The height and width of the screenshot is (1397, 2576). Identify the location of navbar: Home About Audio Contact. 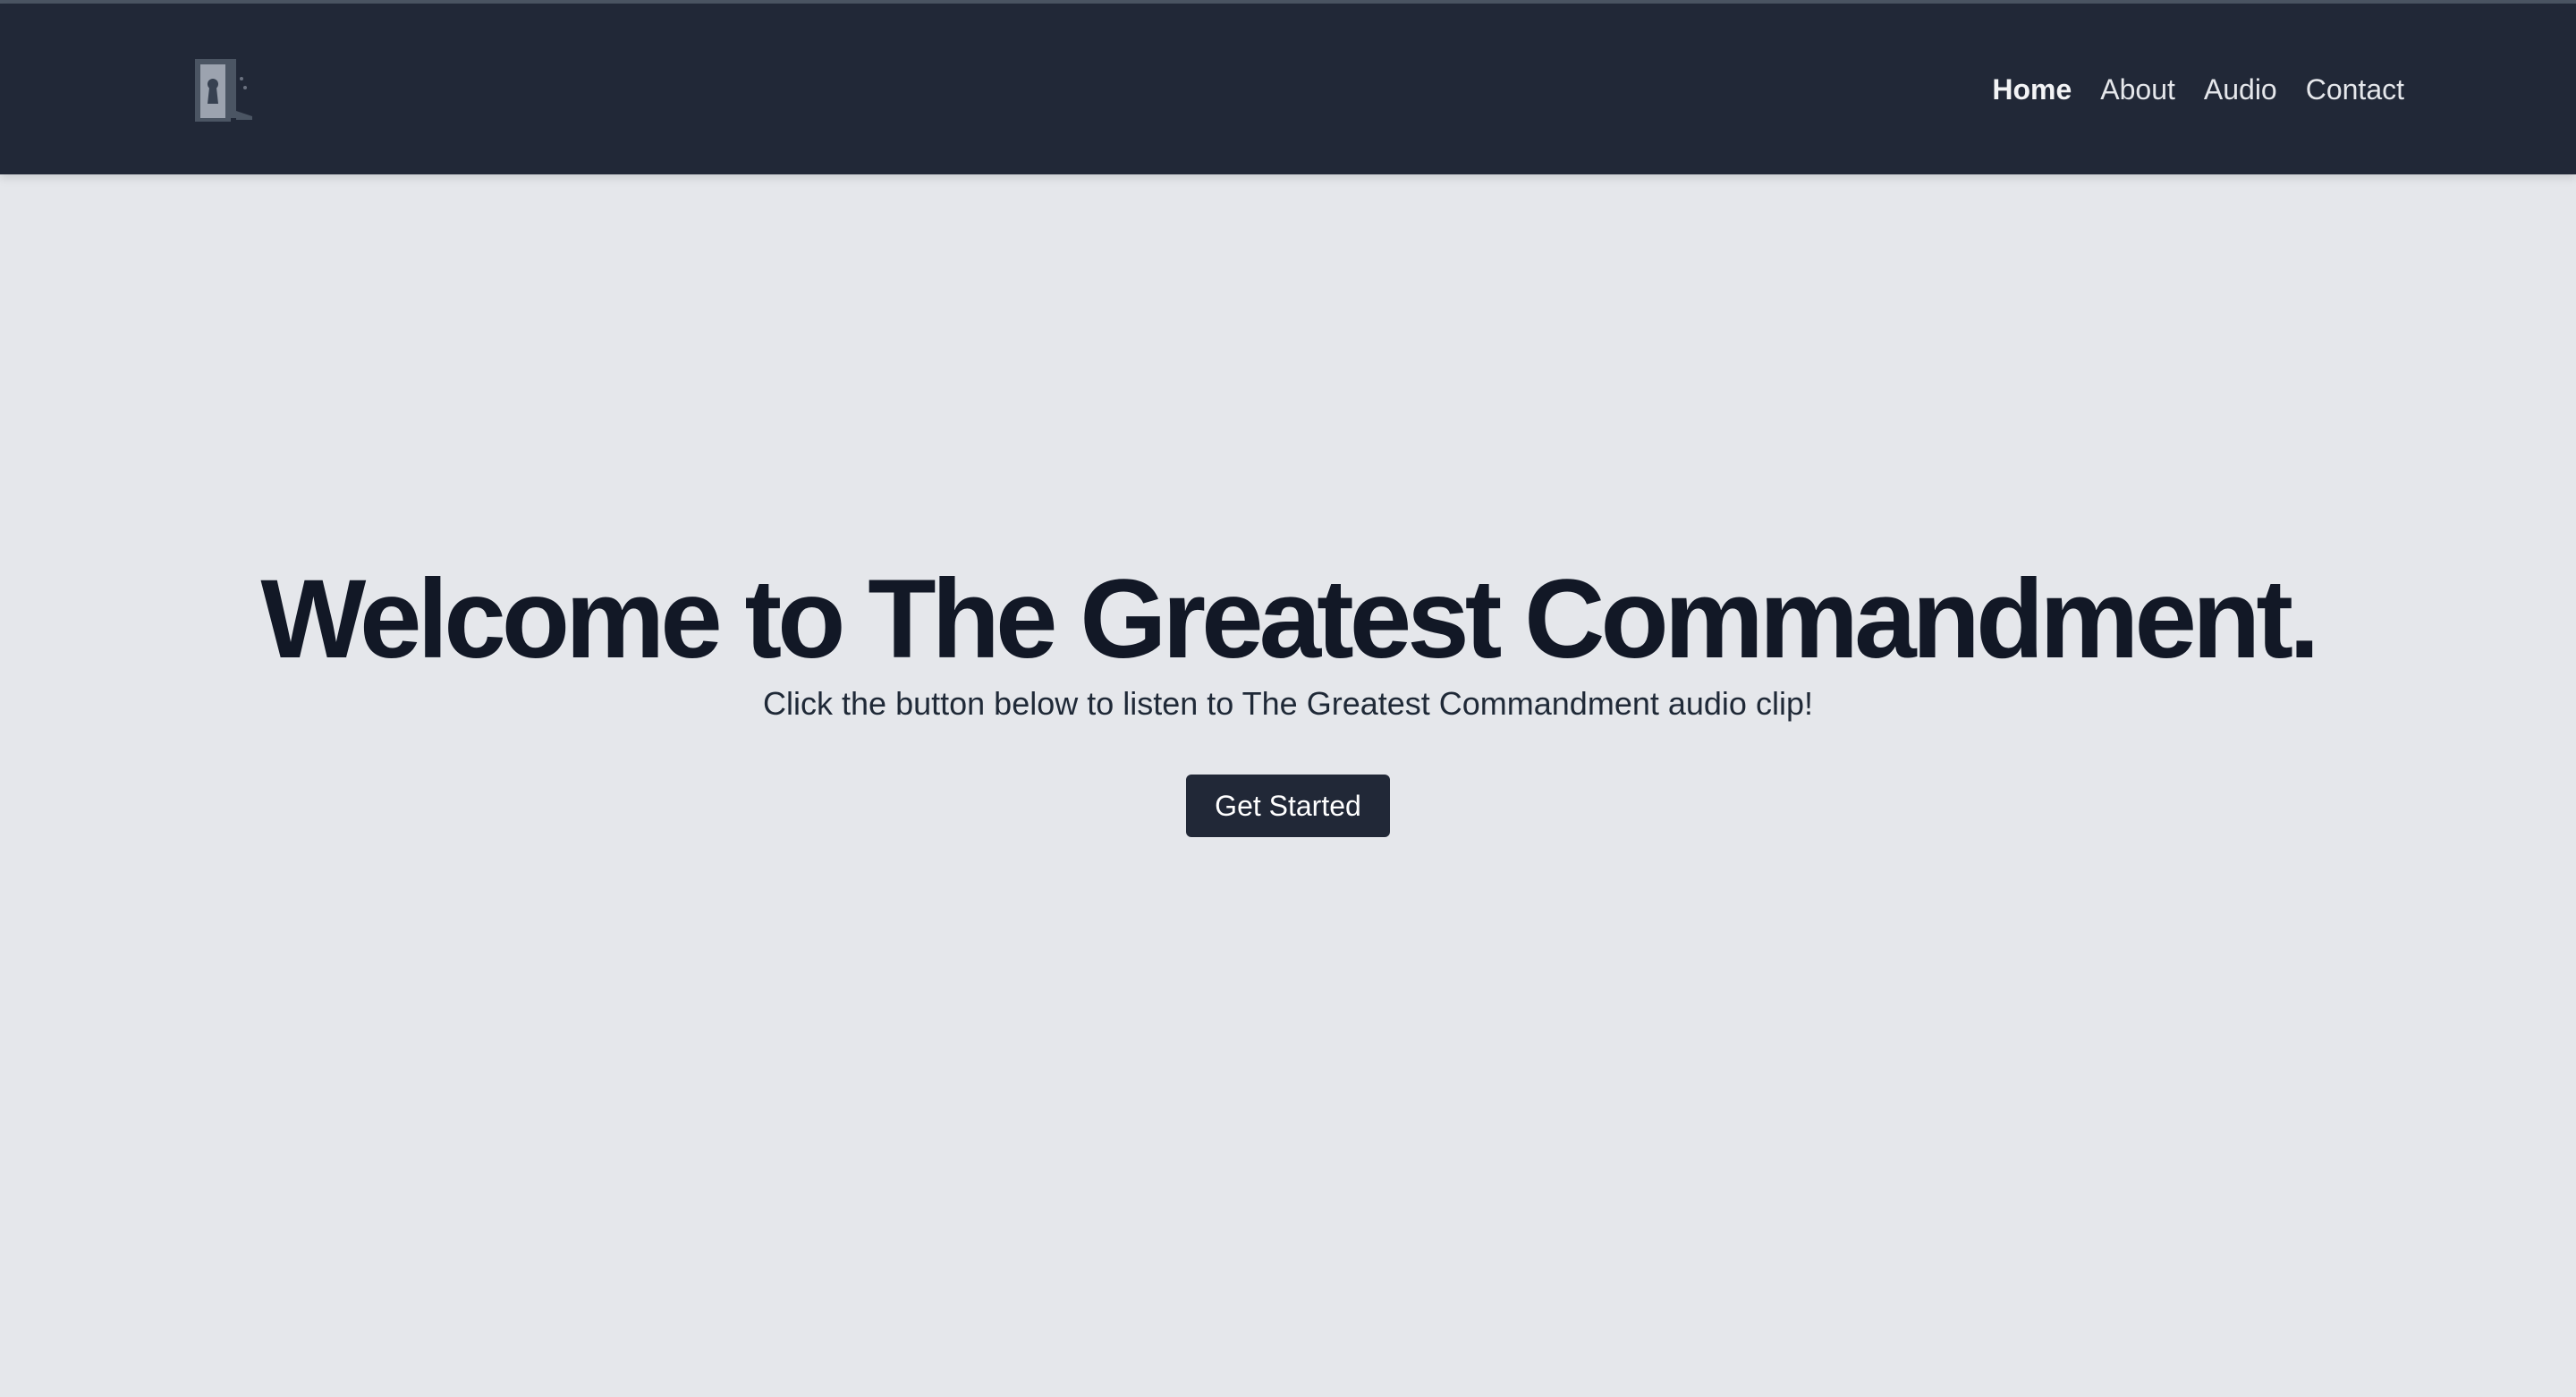
(1288, 89).